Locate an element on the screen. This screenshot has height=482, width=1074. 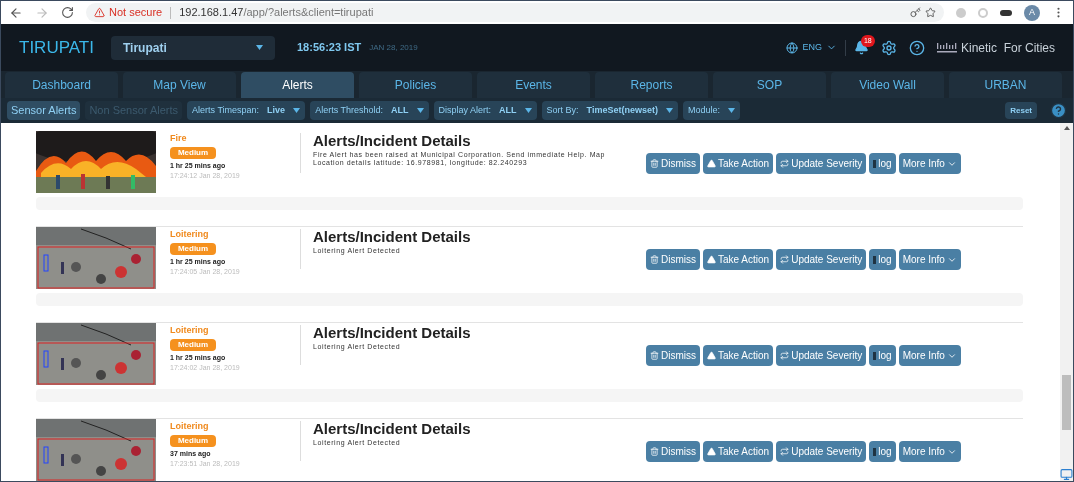
reset-button: Reset is located at coordinates (1021, 110).